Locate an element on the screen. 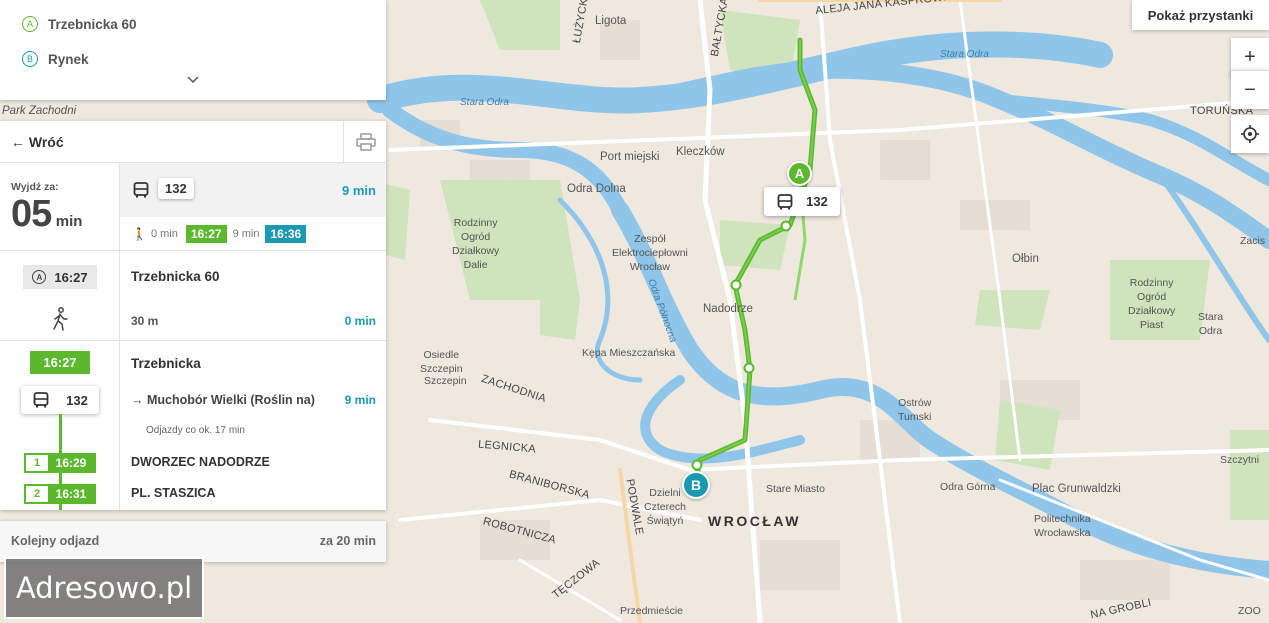 Image resolution: width=1269 pixels, height=623 pixels. stop-time: 16:29 is located at coordinates (71, 463).